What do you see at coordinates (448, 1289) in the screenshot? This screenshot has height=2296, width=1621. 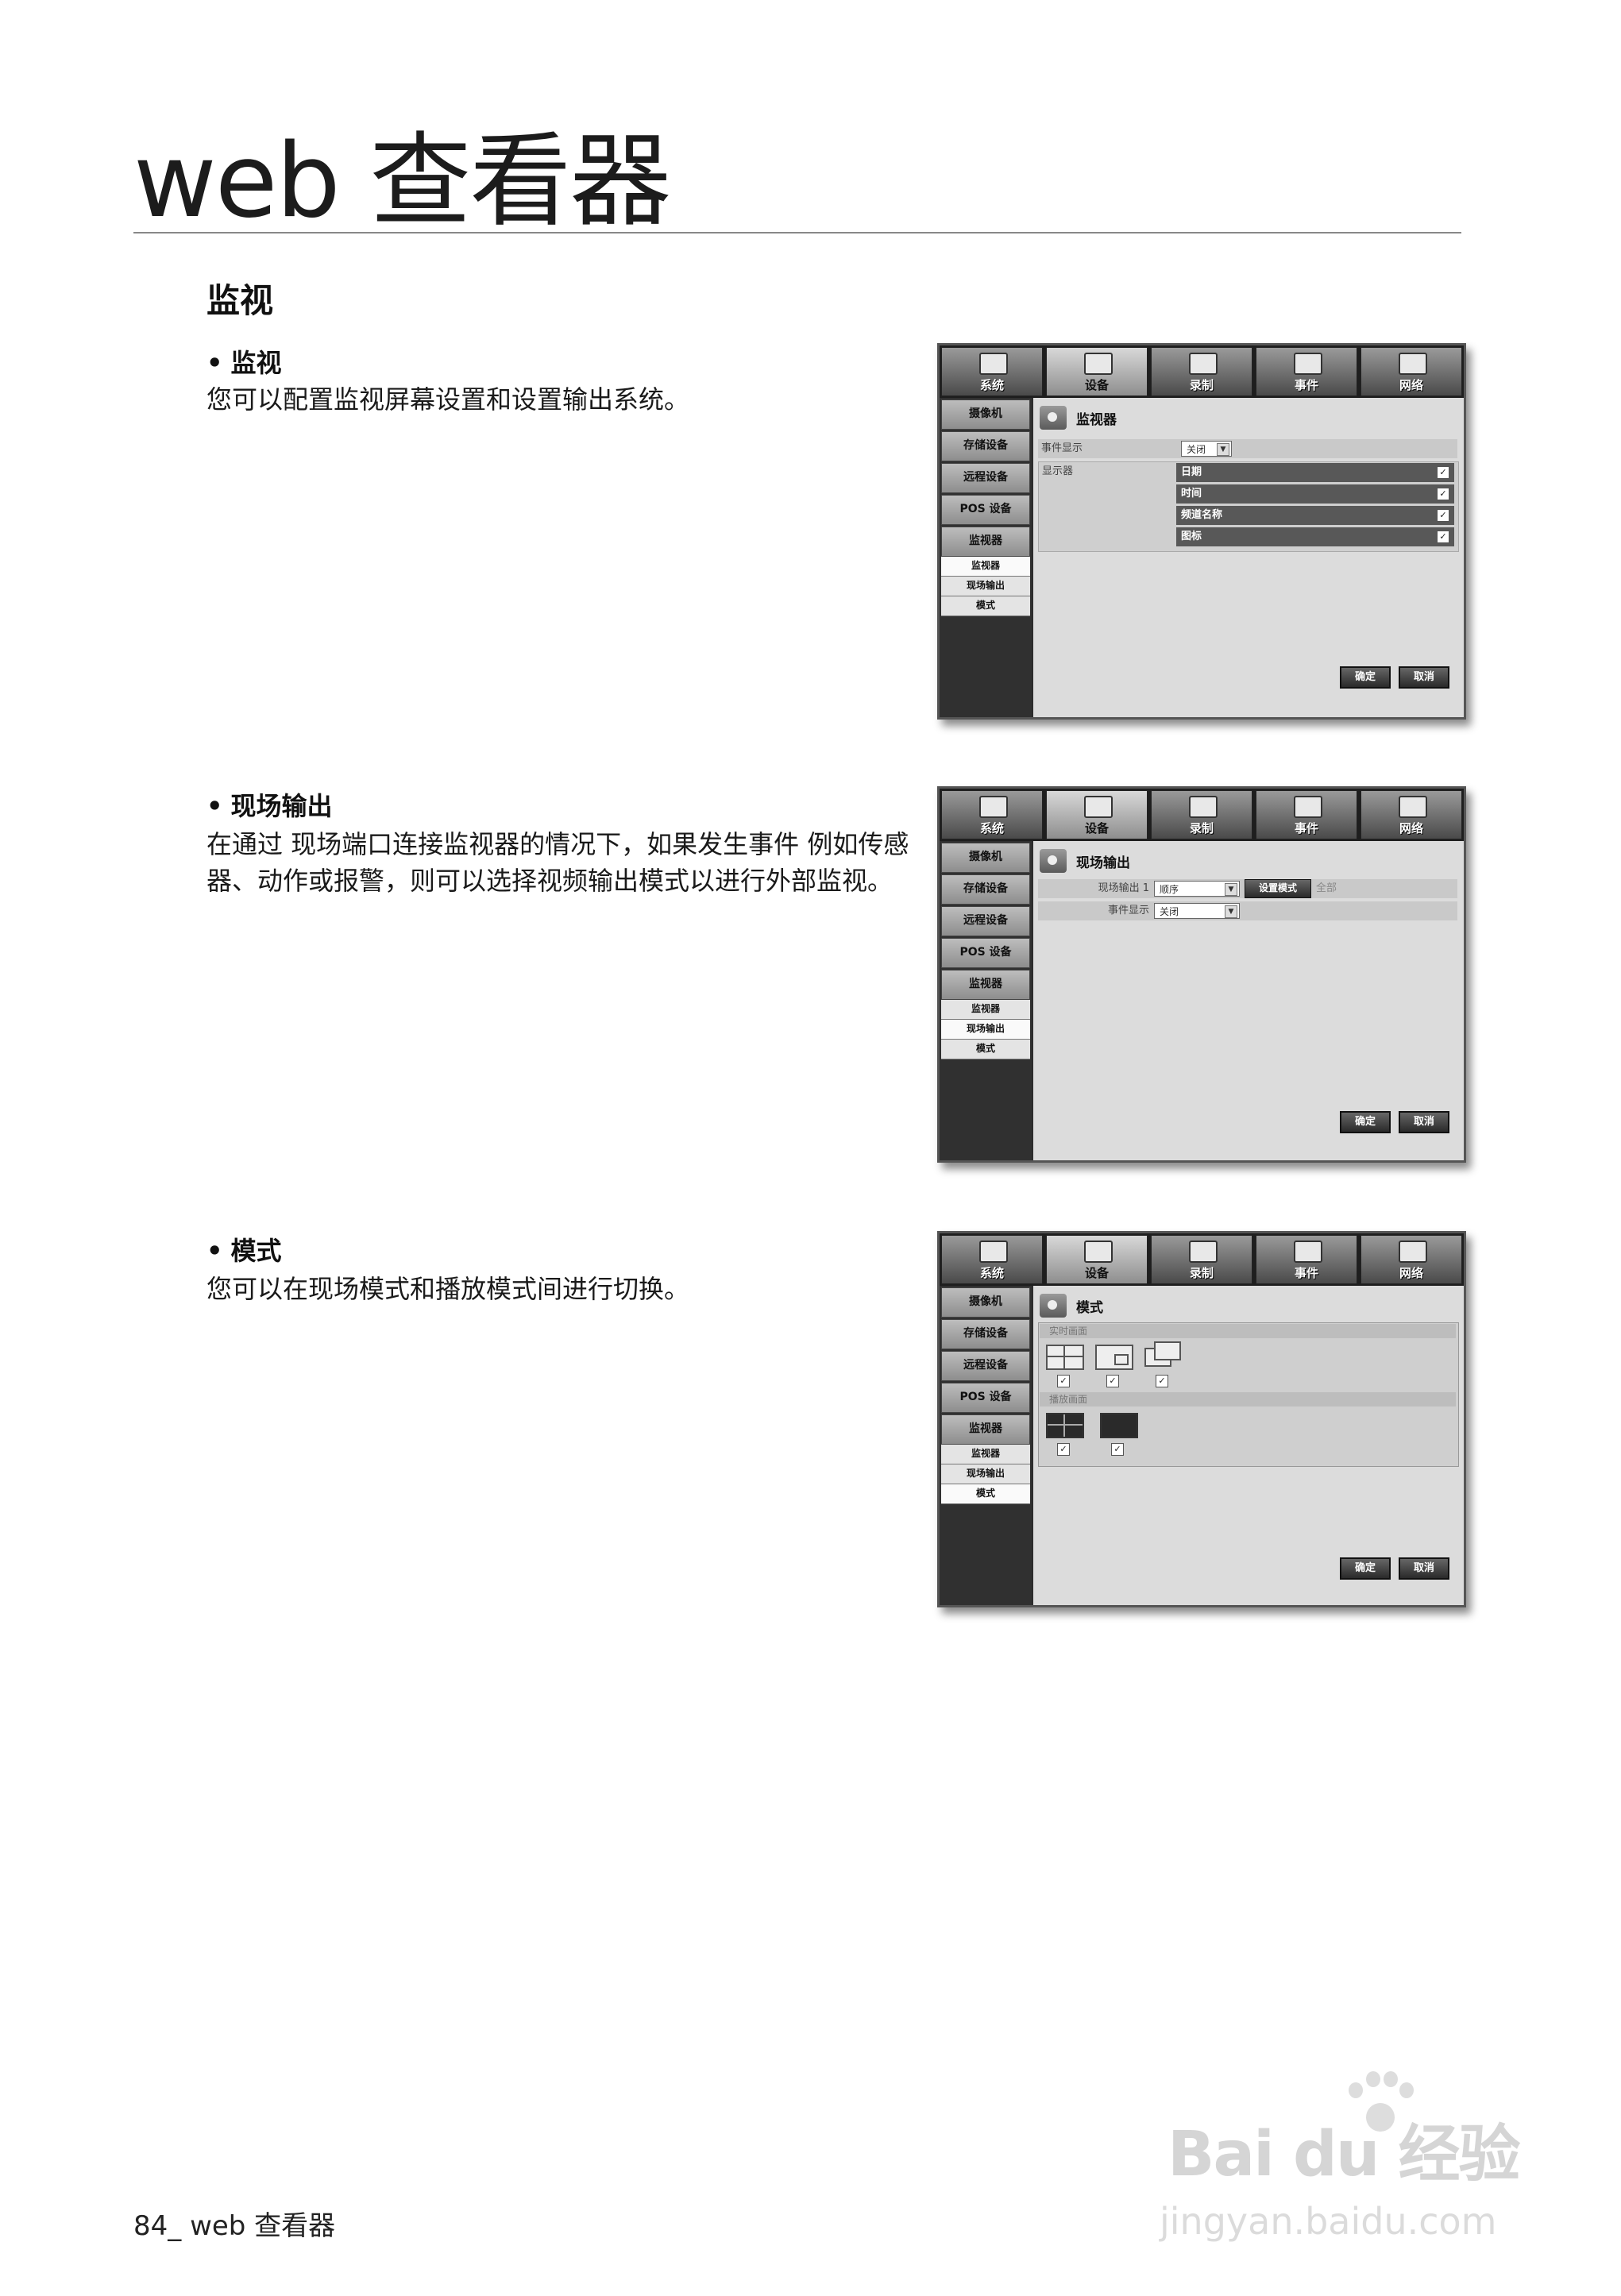 I see `item-desc-mode: 您可以在现场模式和播放模式间进行切换。` at bounding box center [448, 1289].